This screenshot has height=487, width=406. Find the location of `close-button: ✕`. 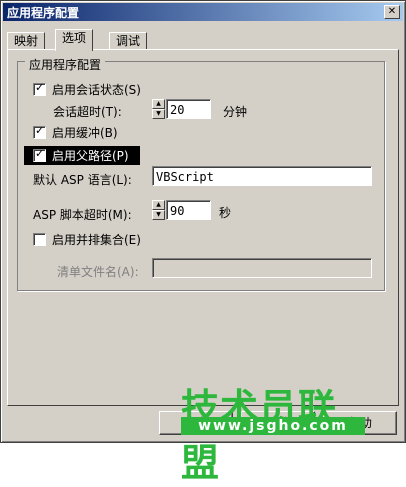

close-button: ✕ is located at coordinates (392, 12).